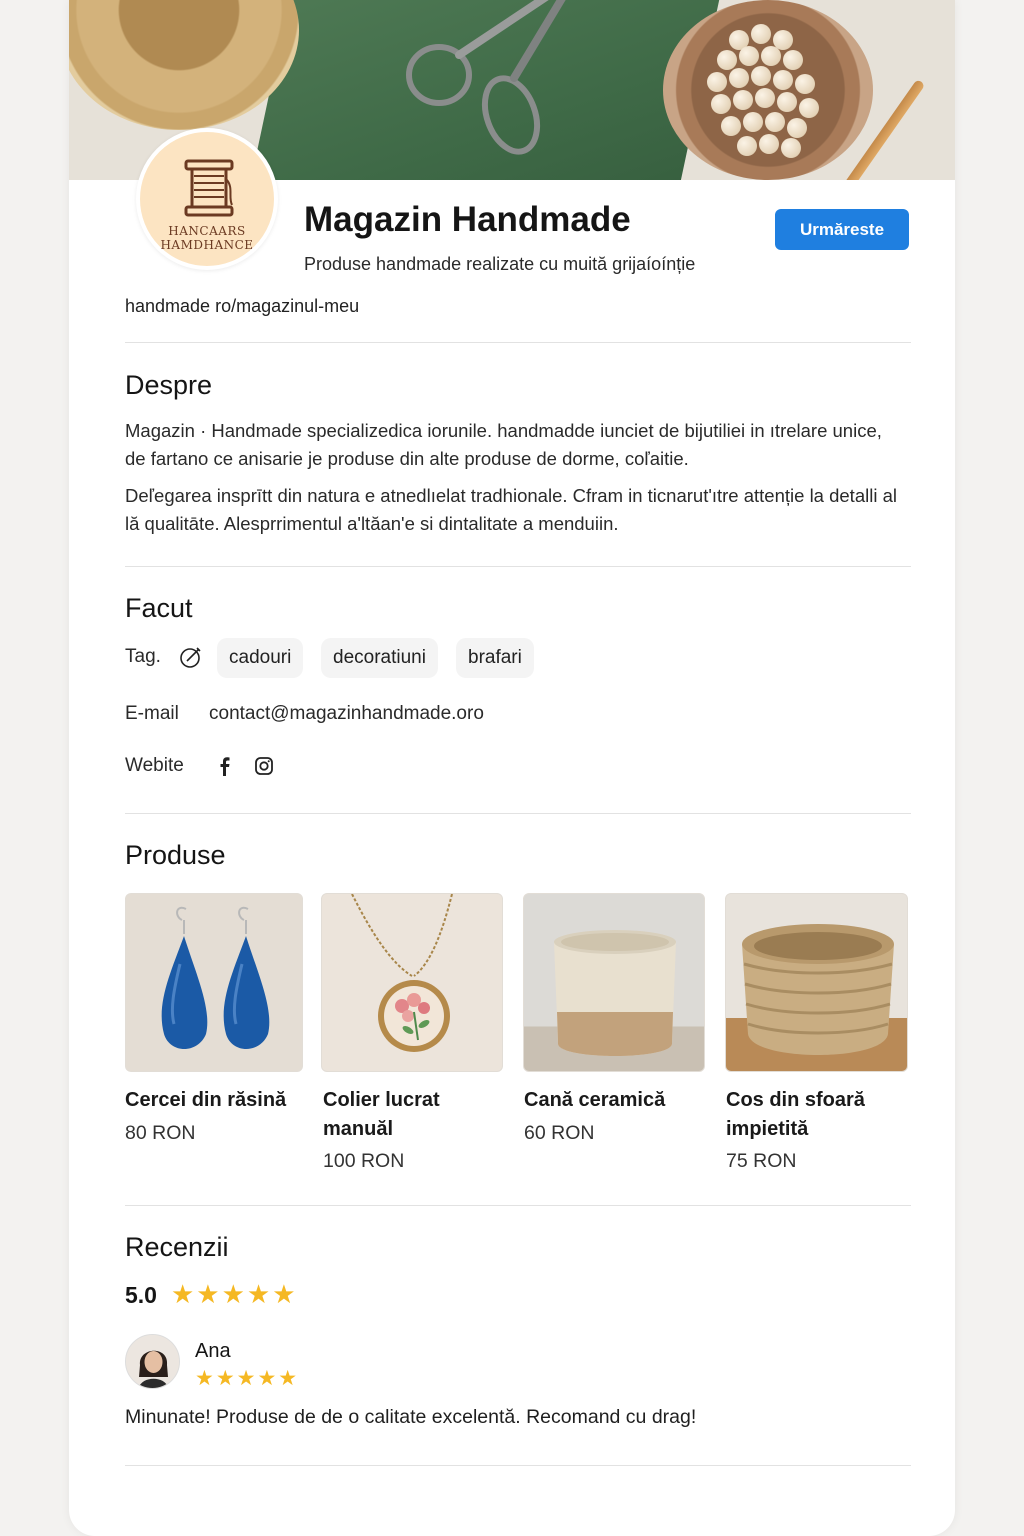  I want to click on product-name: Cană ceramică, so click(614, 1100).